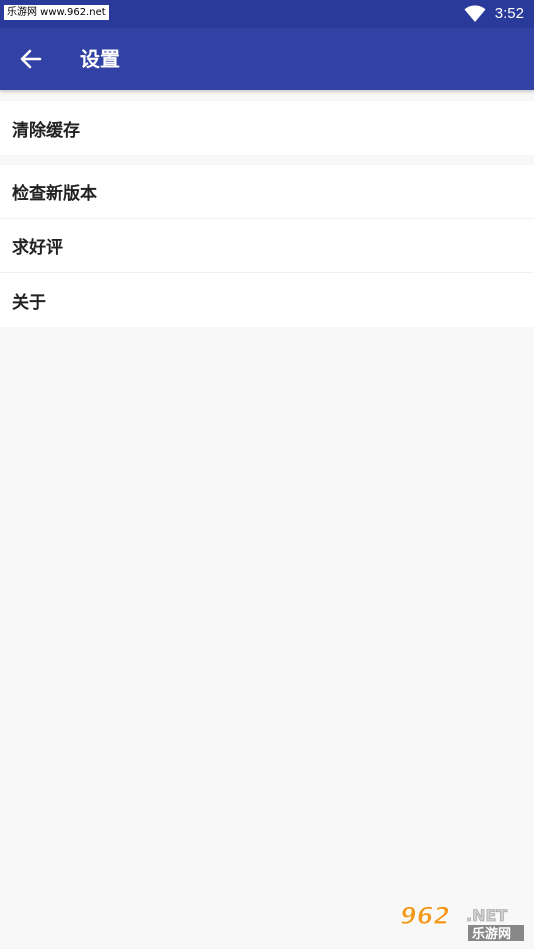  What do you see at coordinates (267, 14) in the screenshot?
I see `status-bar: 乐游网 www.962.net 3:52` at bounding box center [267, 14].